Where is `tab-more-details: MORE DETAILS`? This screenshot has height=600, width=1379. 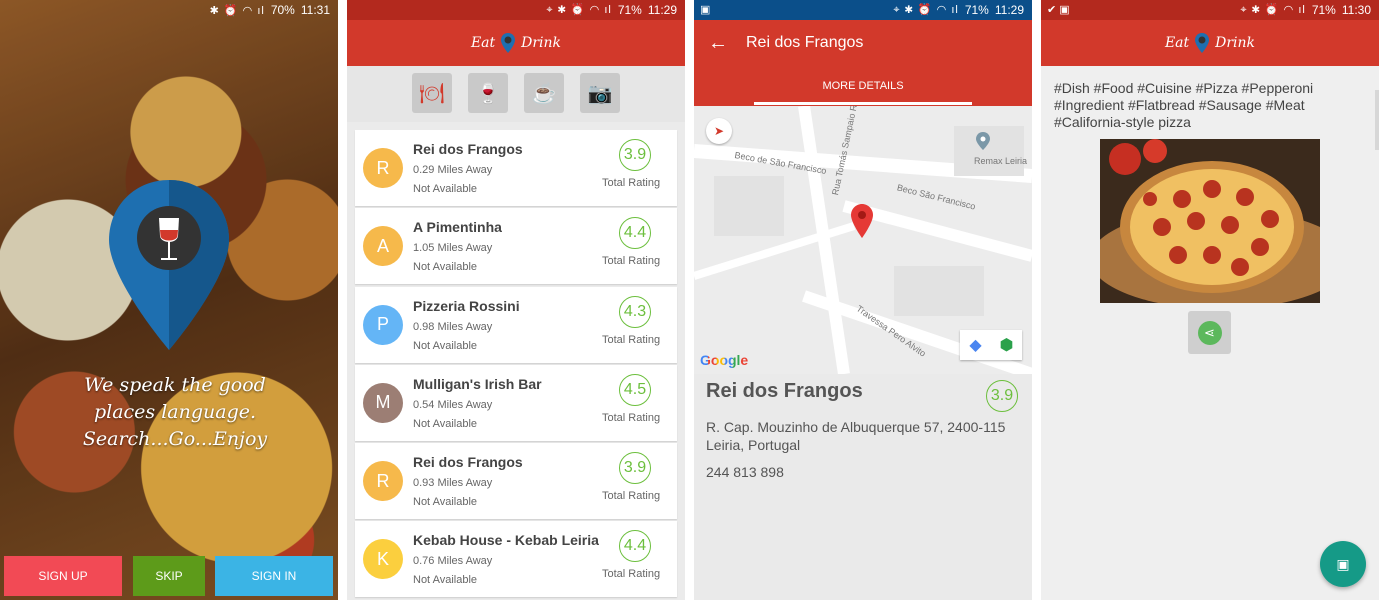
tab-more-details: MORE DETAILS is located at coordinates (862, 86).